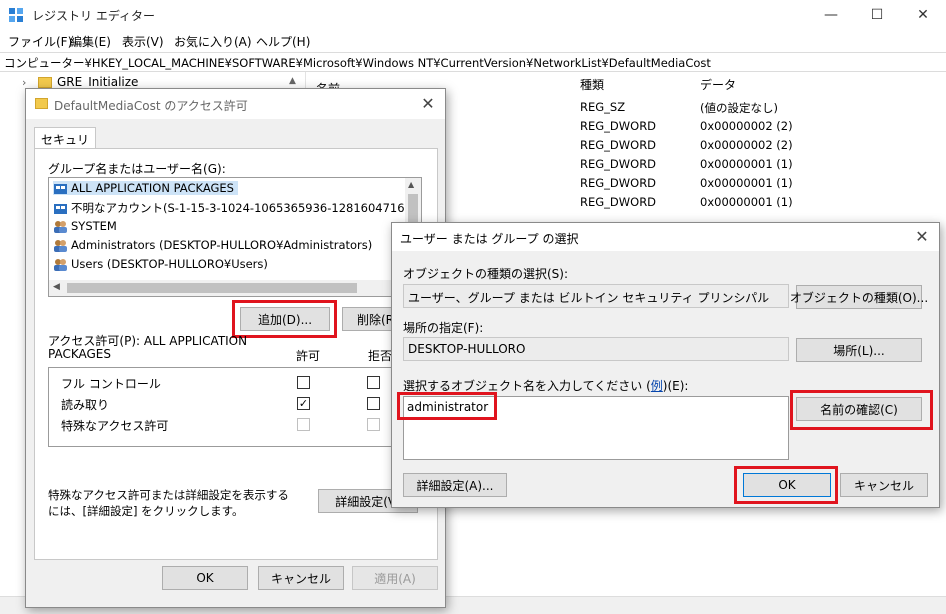 The height and width of the screenshot is (614, 946). Describe the element at coordinates (739, 108) in the screenshot. I see `row-data: (値の設定なし)` at that location.